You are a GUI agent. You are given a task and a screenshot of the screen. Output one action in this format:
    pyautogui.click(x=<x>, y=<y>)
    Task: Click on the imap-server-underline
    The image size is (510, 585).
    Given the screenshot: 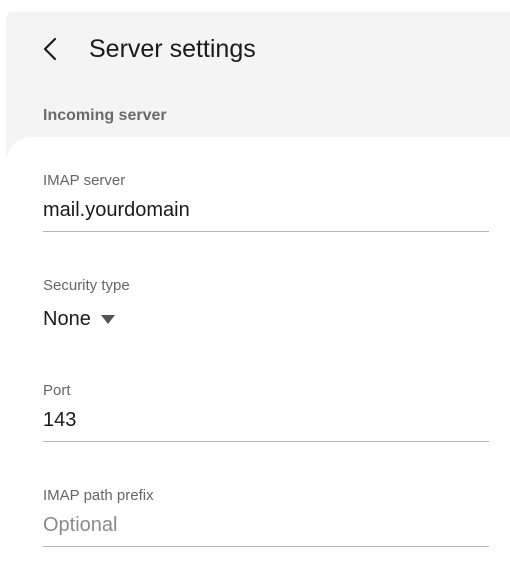 What is the action you would take?
    pyautogui.click(x=266, y=231)
    